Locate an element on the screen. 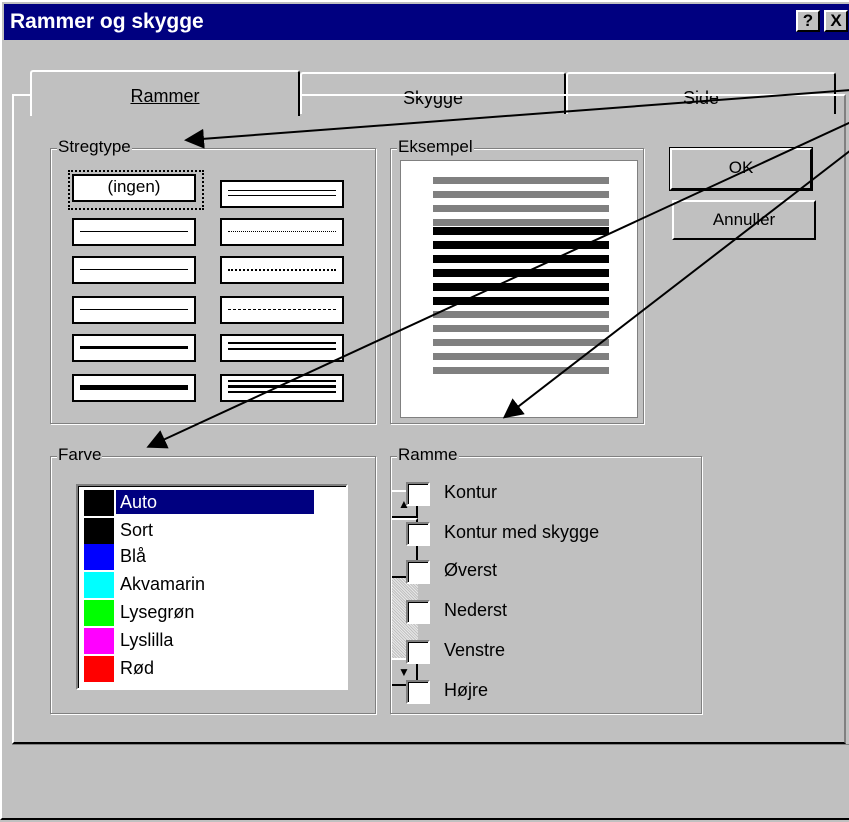 This screenshot has height=822, width=849. line-style-thick is located at coordinates (134, 388).